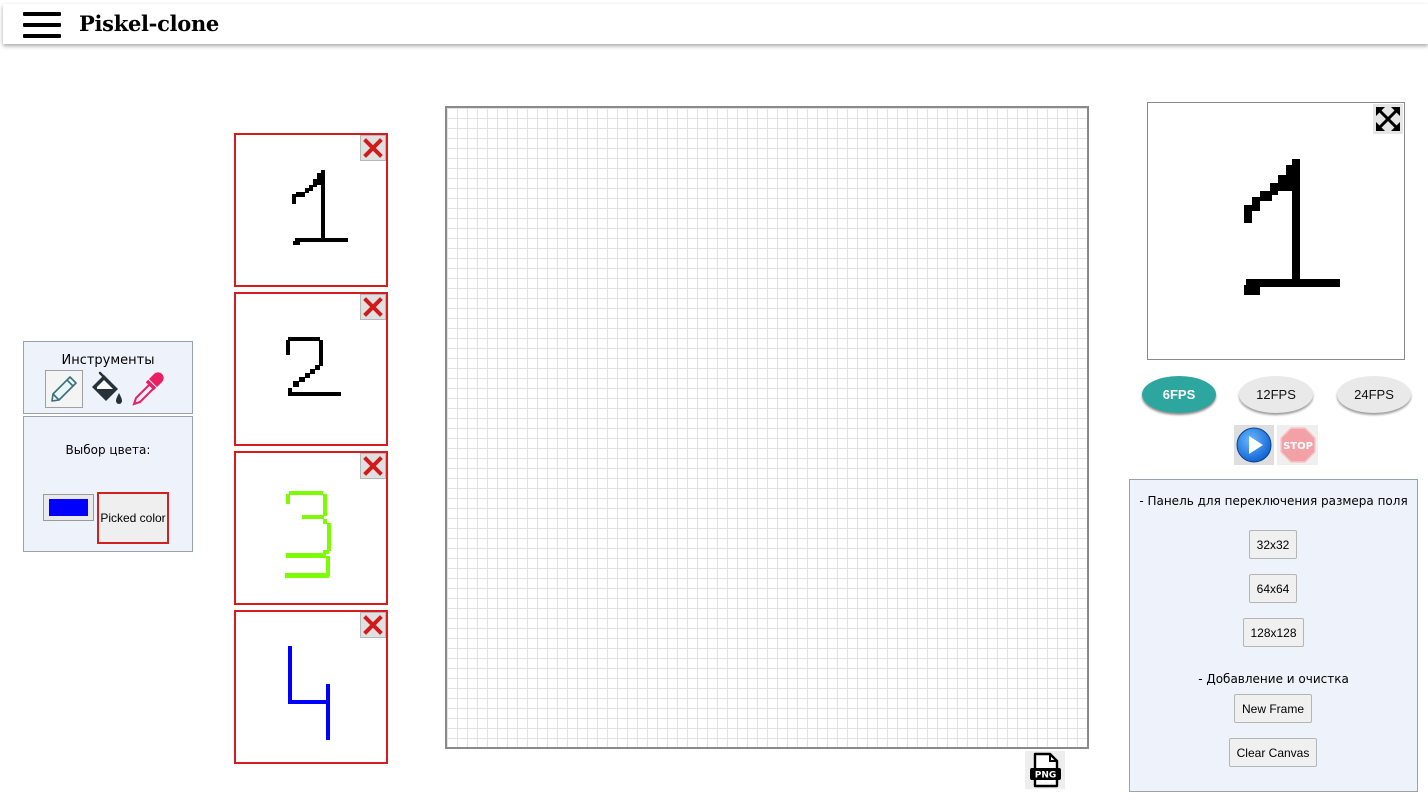  Describe the element at coordinates (1374, 394) in the screenshot. I see `fps-24-button: 24FPS` at that location.